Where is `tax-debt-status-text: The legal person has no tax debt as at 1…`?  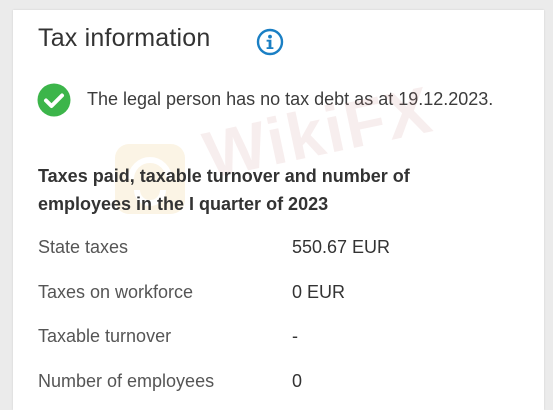
tax-debt-status-text: The legal person has no tax debt as at 1… is located at coordinates (290, 99).